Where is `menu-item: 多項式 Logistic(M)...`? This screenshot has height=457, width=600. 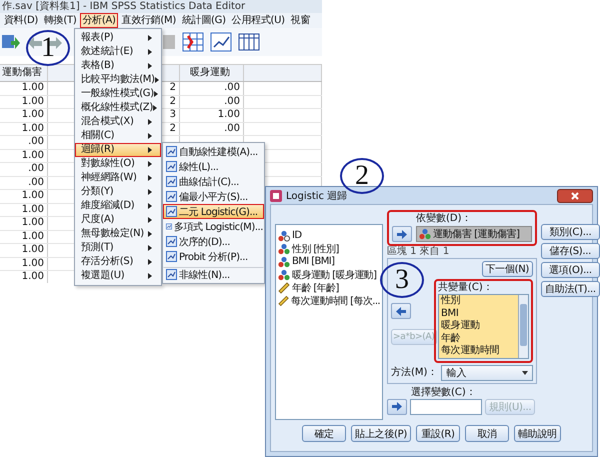 menu-item: 多項式 Logistic(M)... is located at coordinates (213, 226).